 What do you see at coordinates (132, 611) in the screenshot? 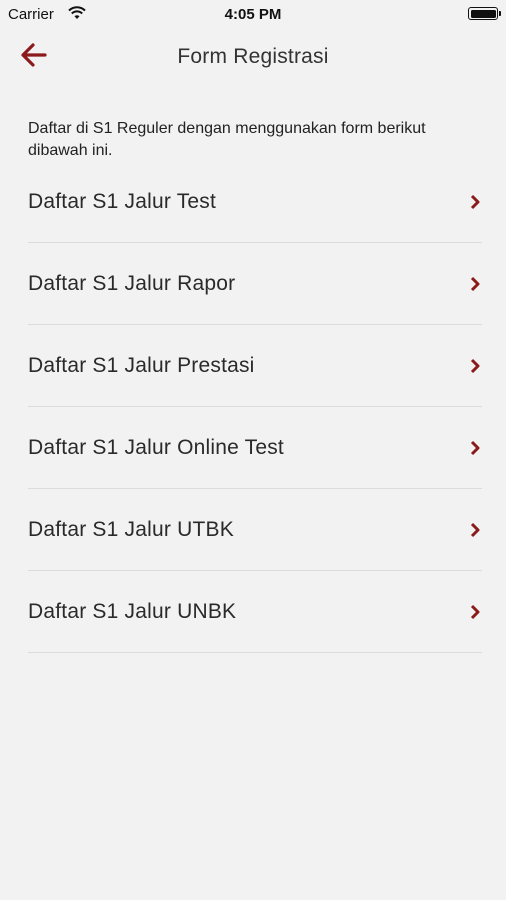
I see `menu-item-label: Daftar S1 Jalur UNBK` at bounding box center [132, 611].